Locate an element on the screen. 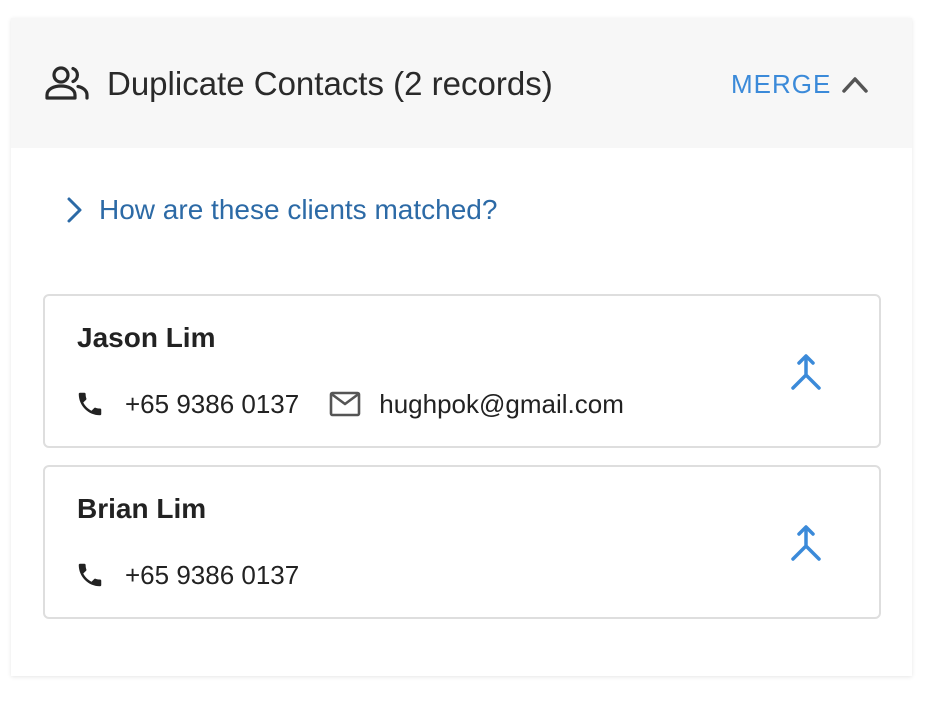 The width and height of the screenshot is (934, 704). mail-icon is located at coordinates (345, 404).